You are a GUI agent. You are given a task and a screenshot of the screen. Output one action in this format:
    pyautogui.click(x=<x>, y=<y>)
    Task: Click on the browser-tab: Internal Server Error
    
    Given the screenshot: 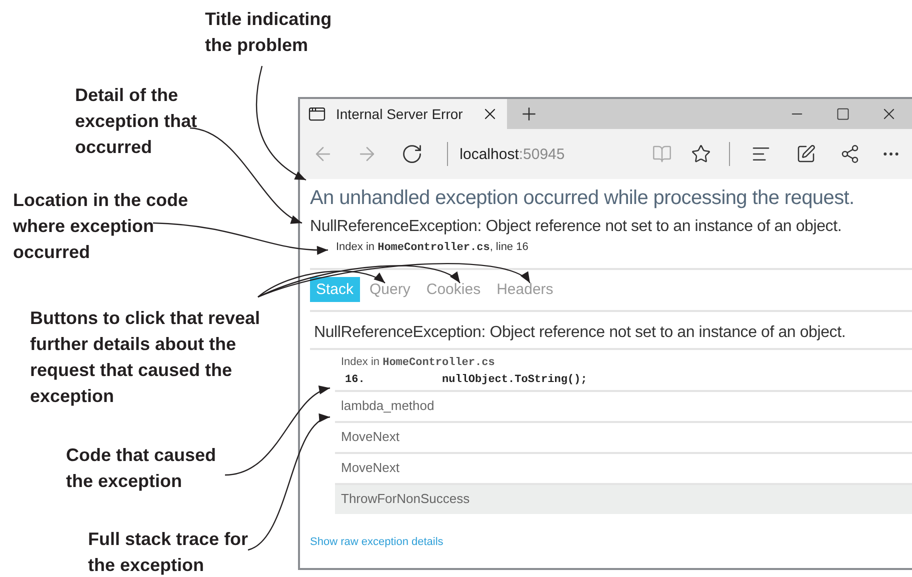 What is the action you would take?
    pyautogui.click(x=403, y=114)
    